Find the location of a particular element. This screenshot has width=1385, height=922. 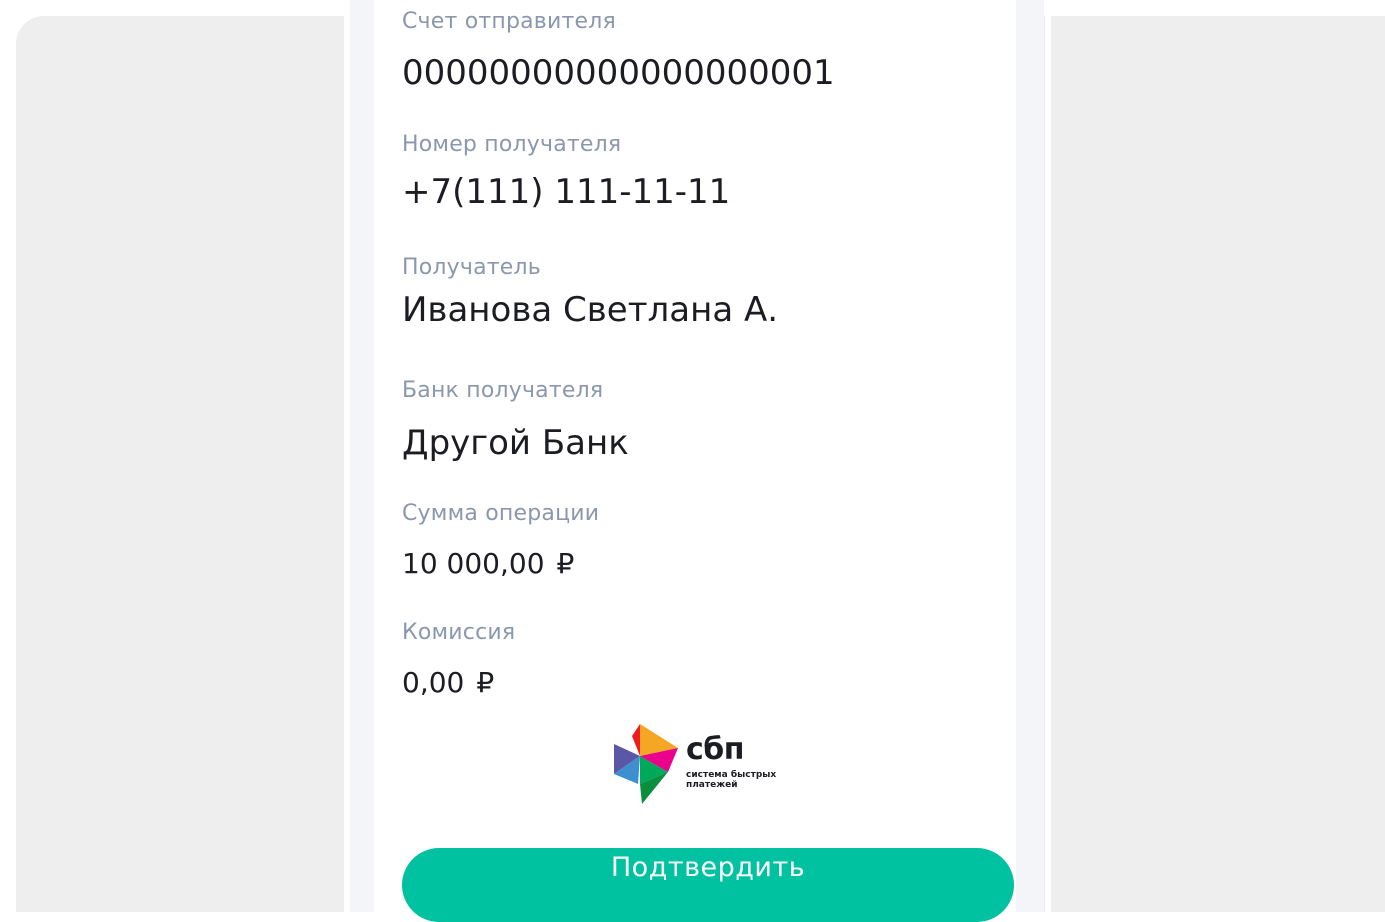

sbp-logo: сбп система быстрых платежей is located at coordinates (695, 764).